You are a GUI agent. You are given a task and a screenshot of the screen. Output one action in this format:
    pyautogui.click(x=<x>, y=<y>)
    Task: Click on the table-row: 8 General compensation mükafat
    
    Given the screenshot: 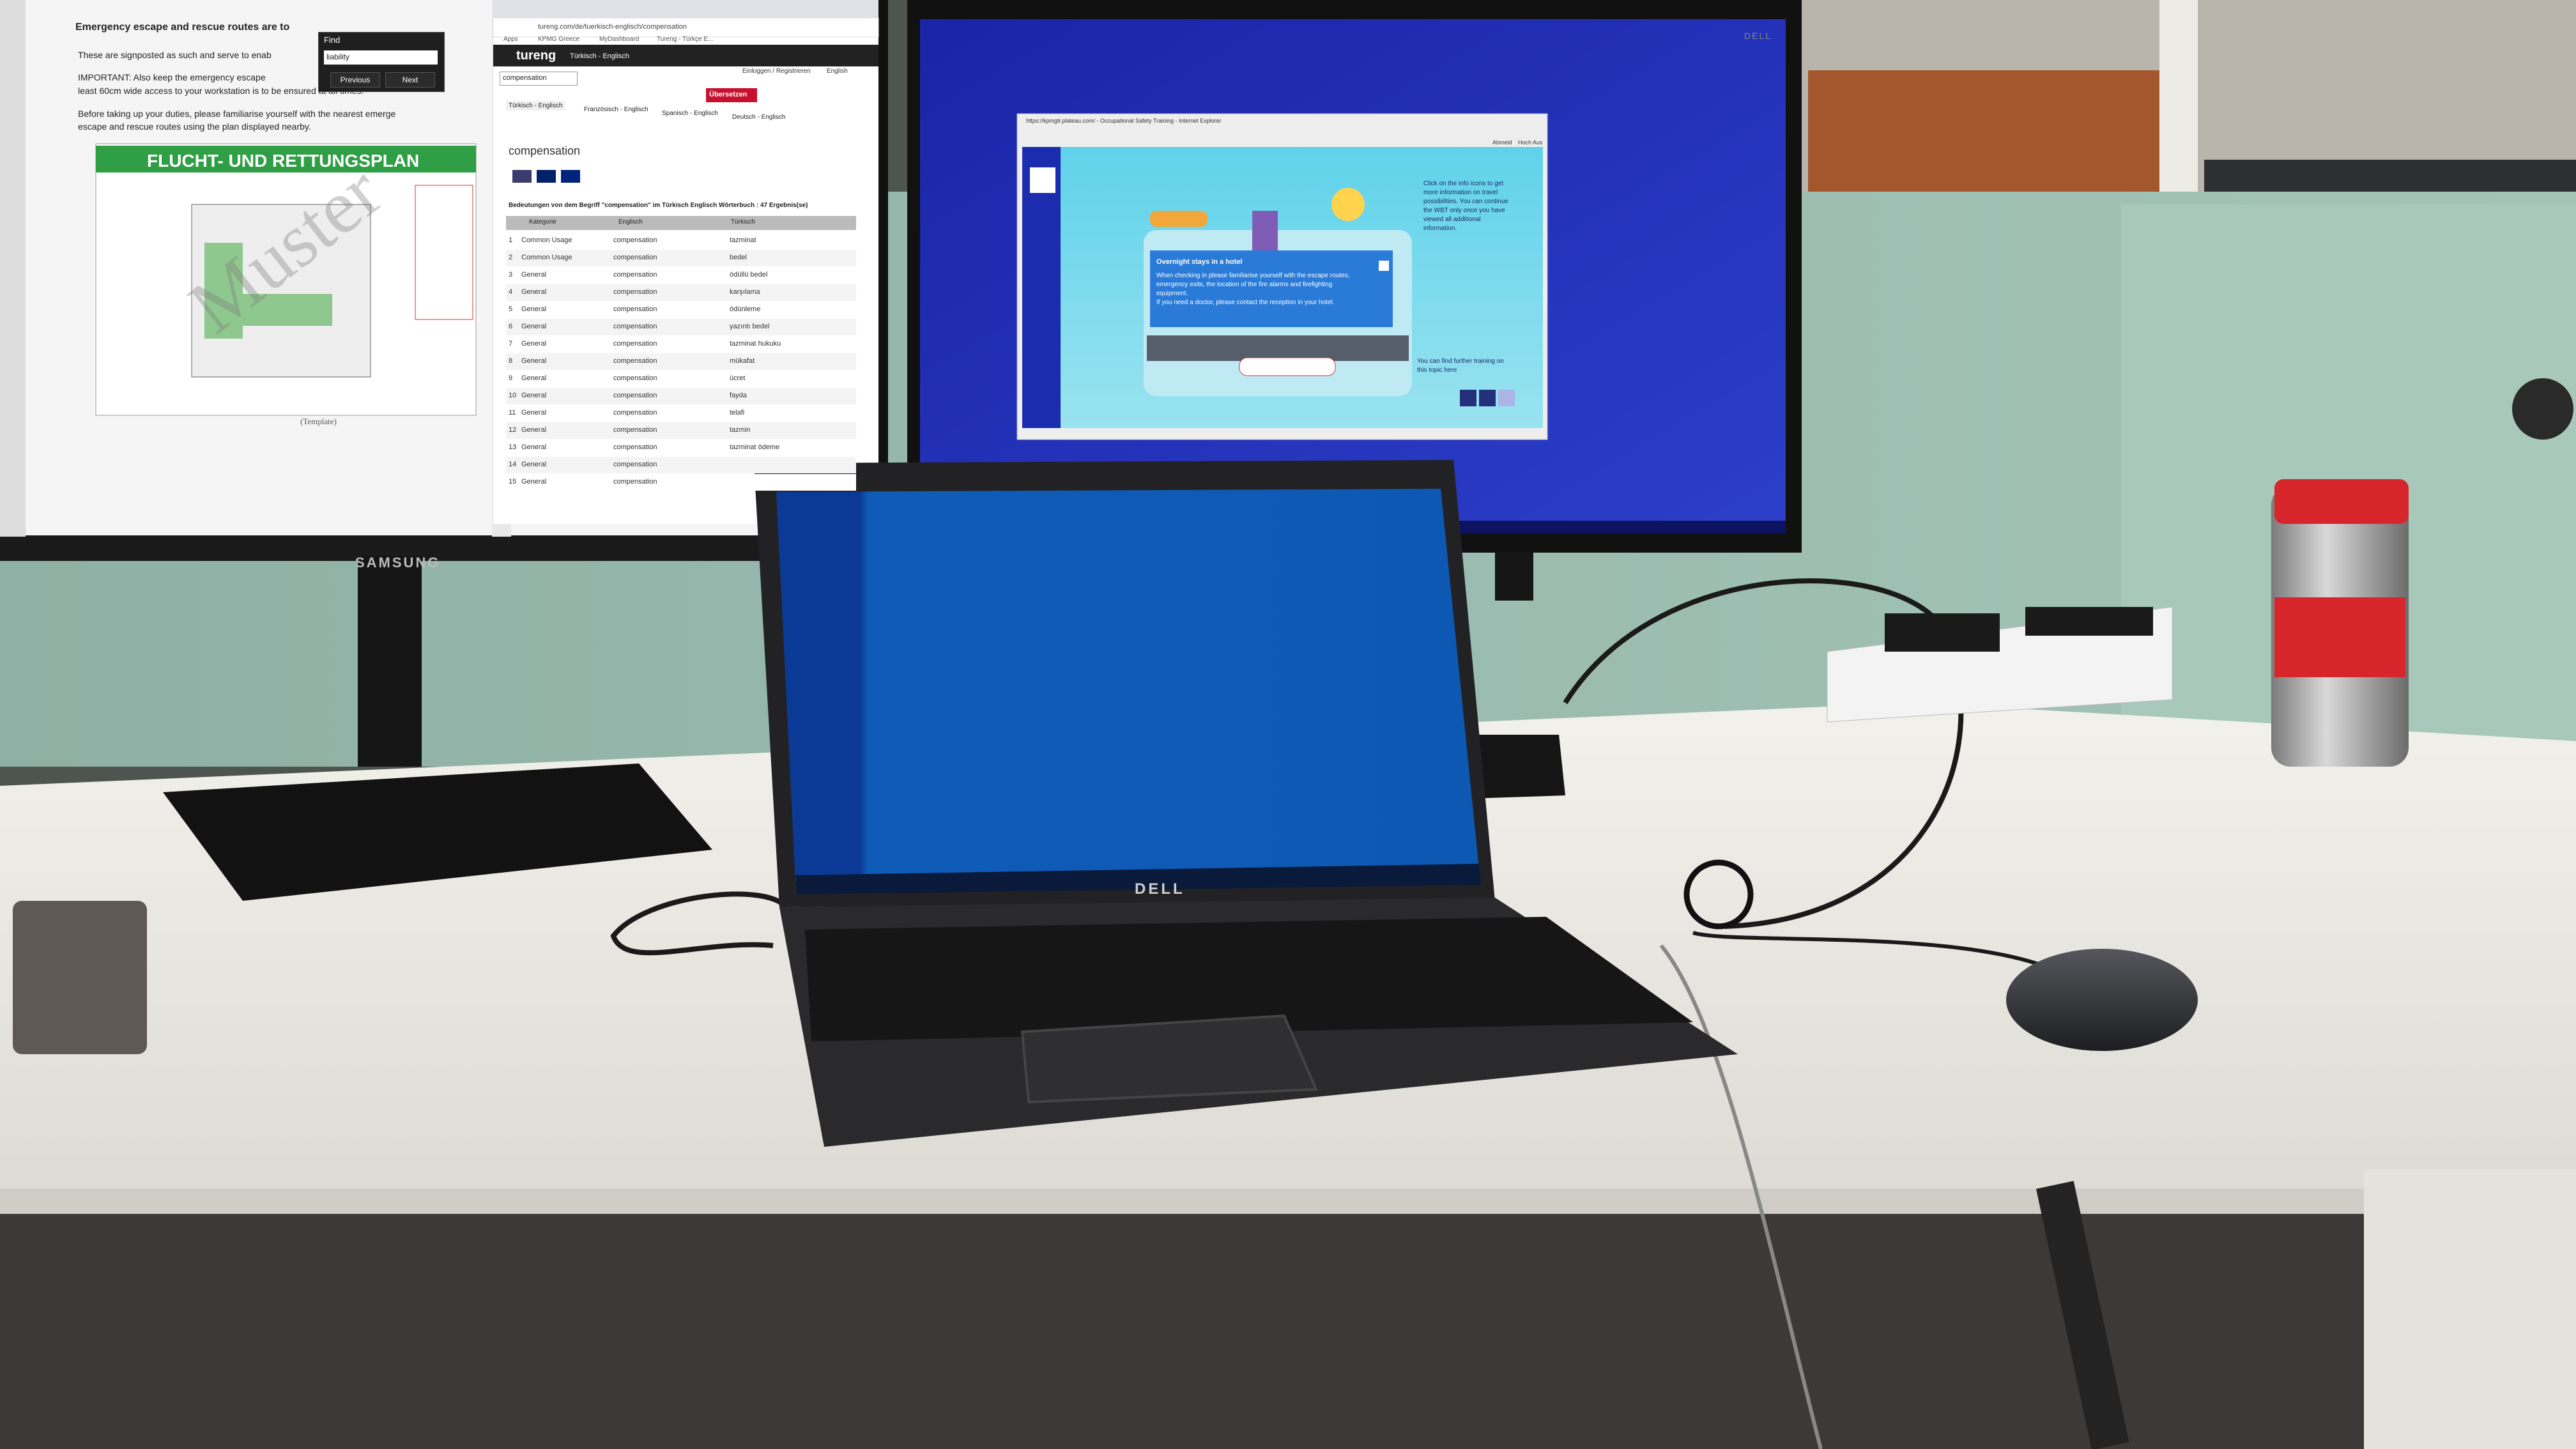 What is the action you would take?
    pyautogui.click(x=681, y=361)
    